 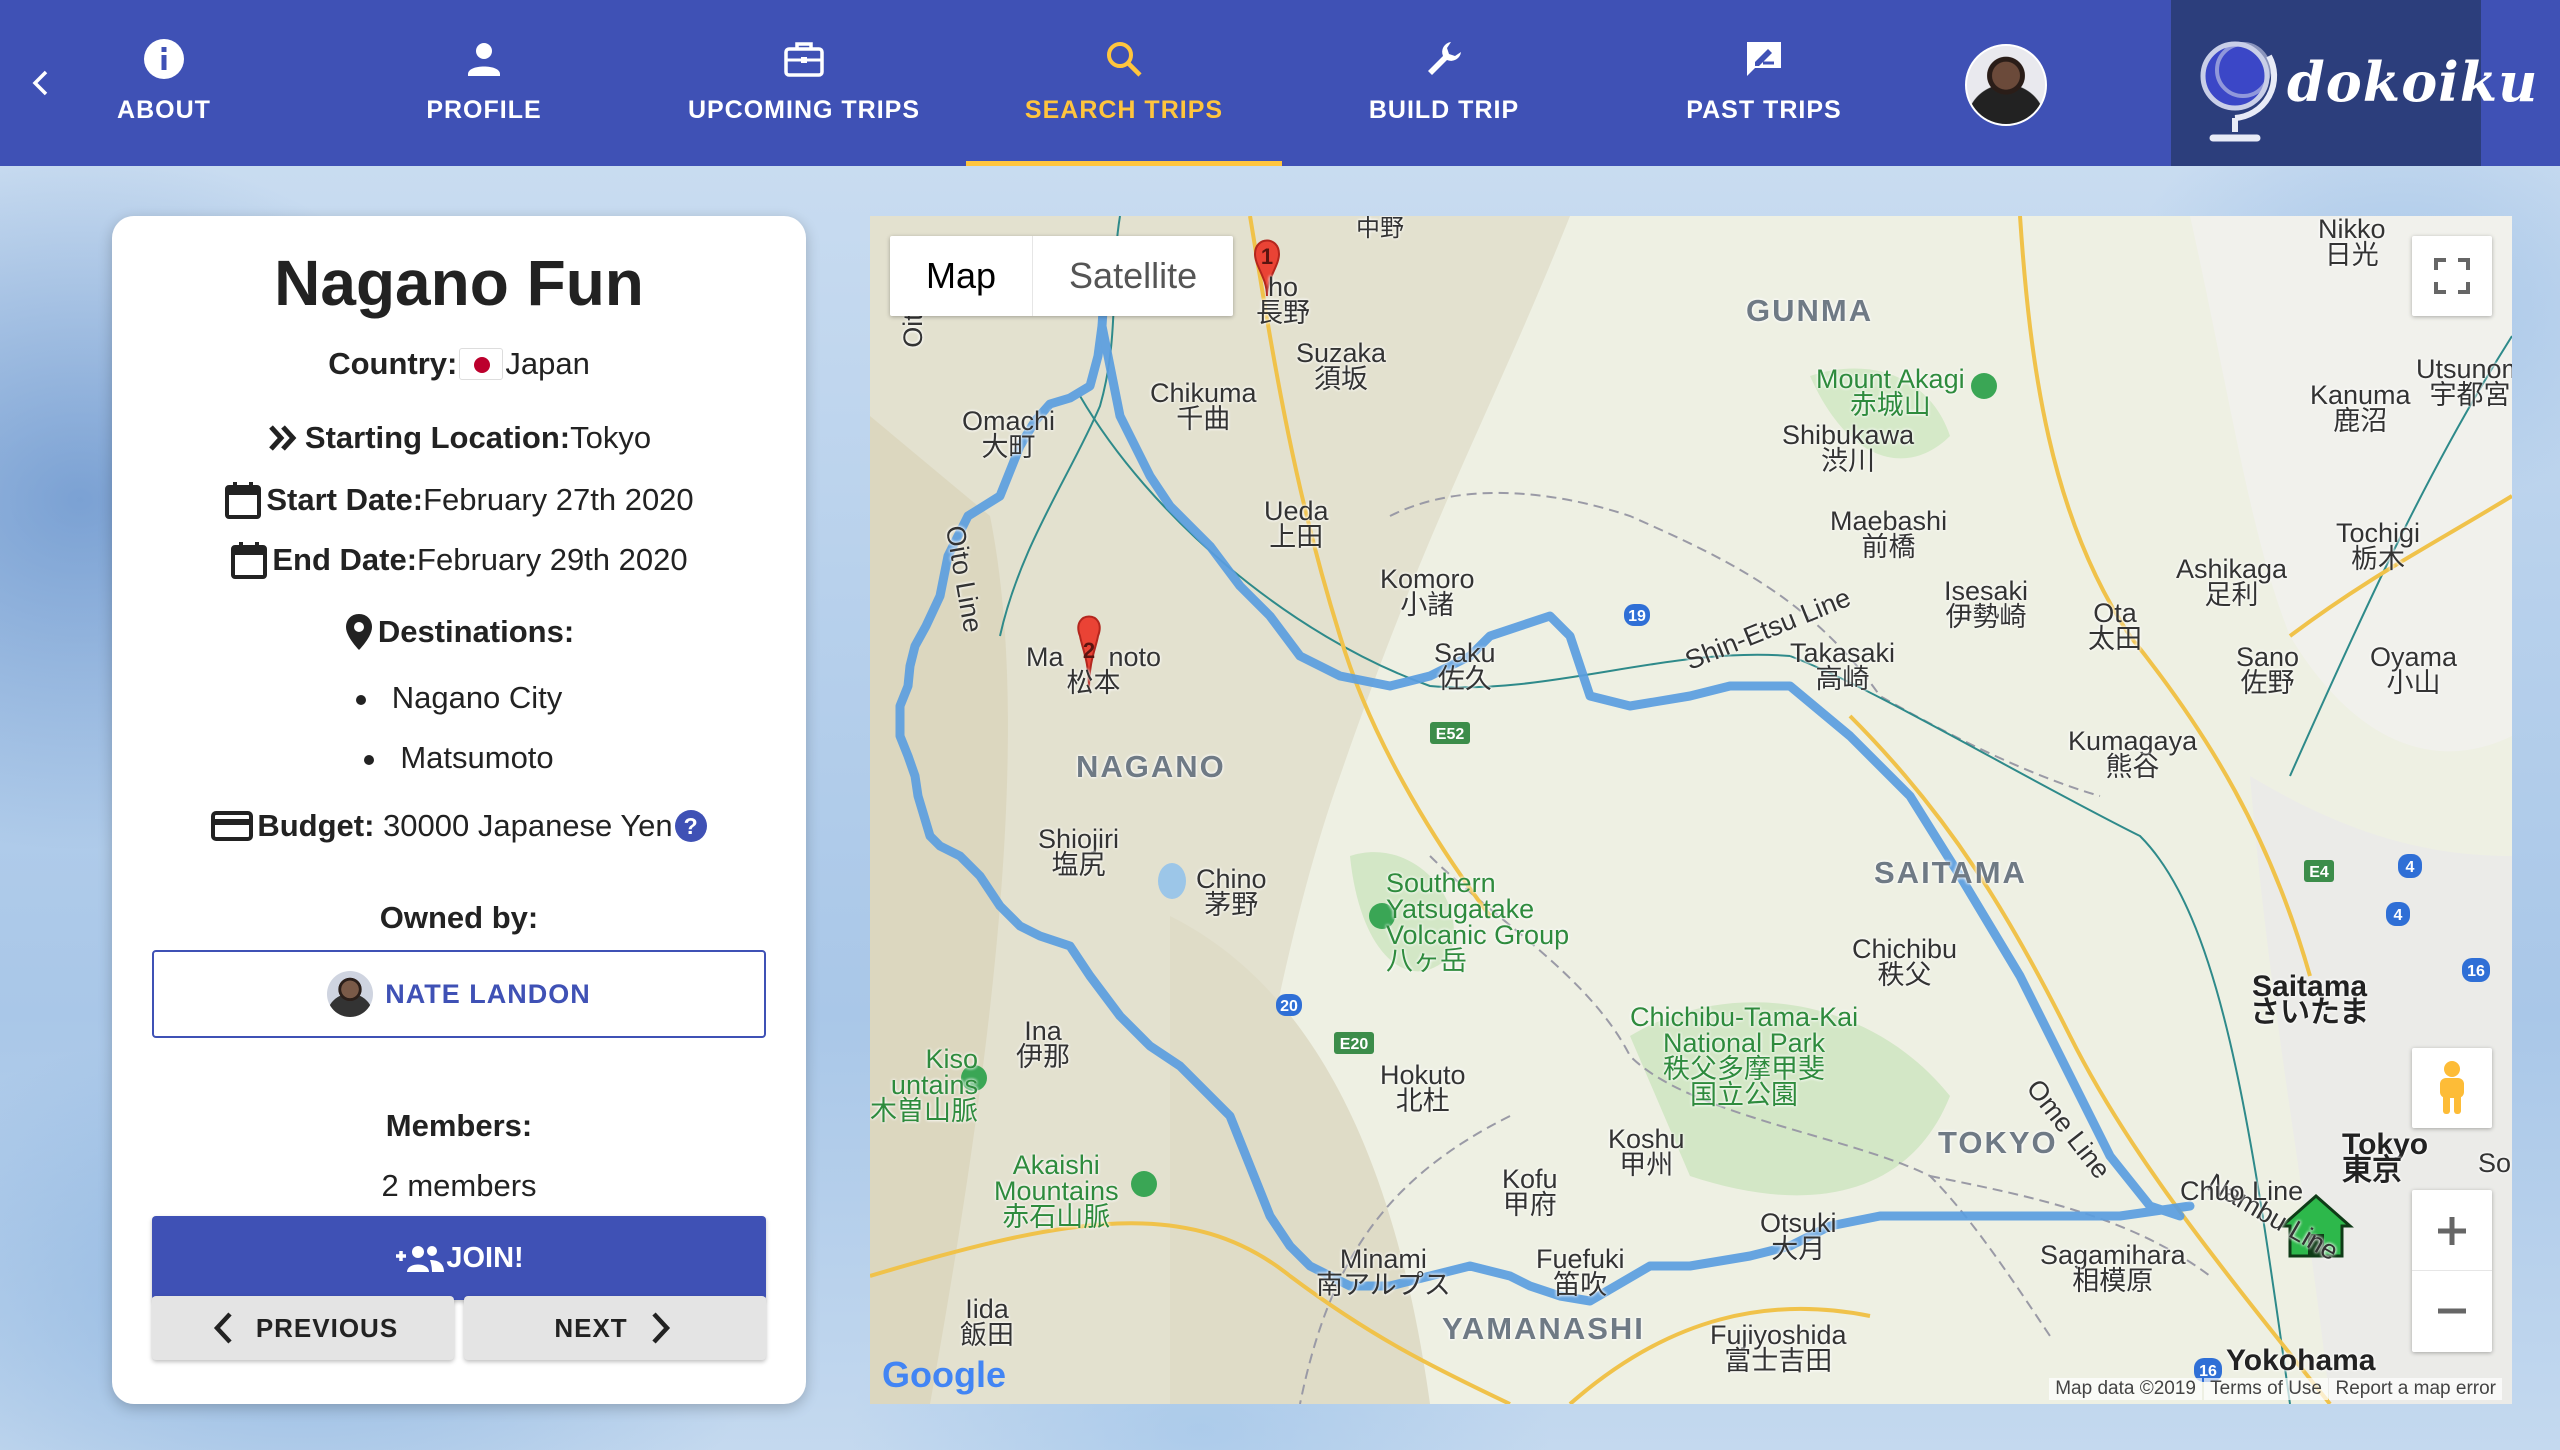 What do you see at coordinates (924, 1085) in the screenshot?
I see `map-label: Kiso untains 木曽山脈` at bounding box center [924, 1085].